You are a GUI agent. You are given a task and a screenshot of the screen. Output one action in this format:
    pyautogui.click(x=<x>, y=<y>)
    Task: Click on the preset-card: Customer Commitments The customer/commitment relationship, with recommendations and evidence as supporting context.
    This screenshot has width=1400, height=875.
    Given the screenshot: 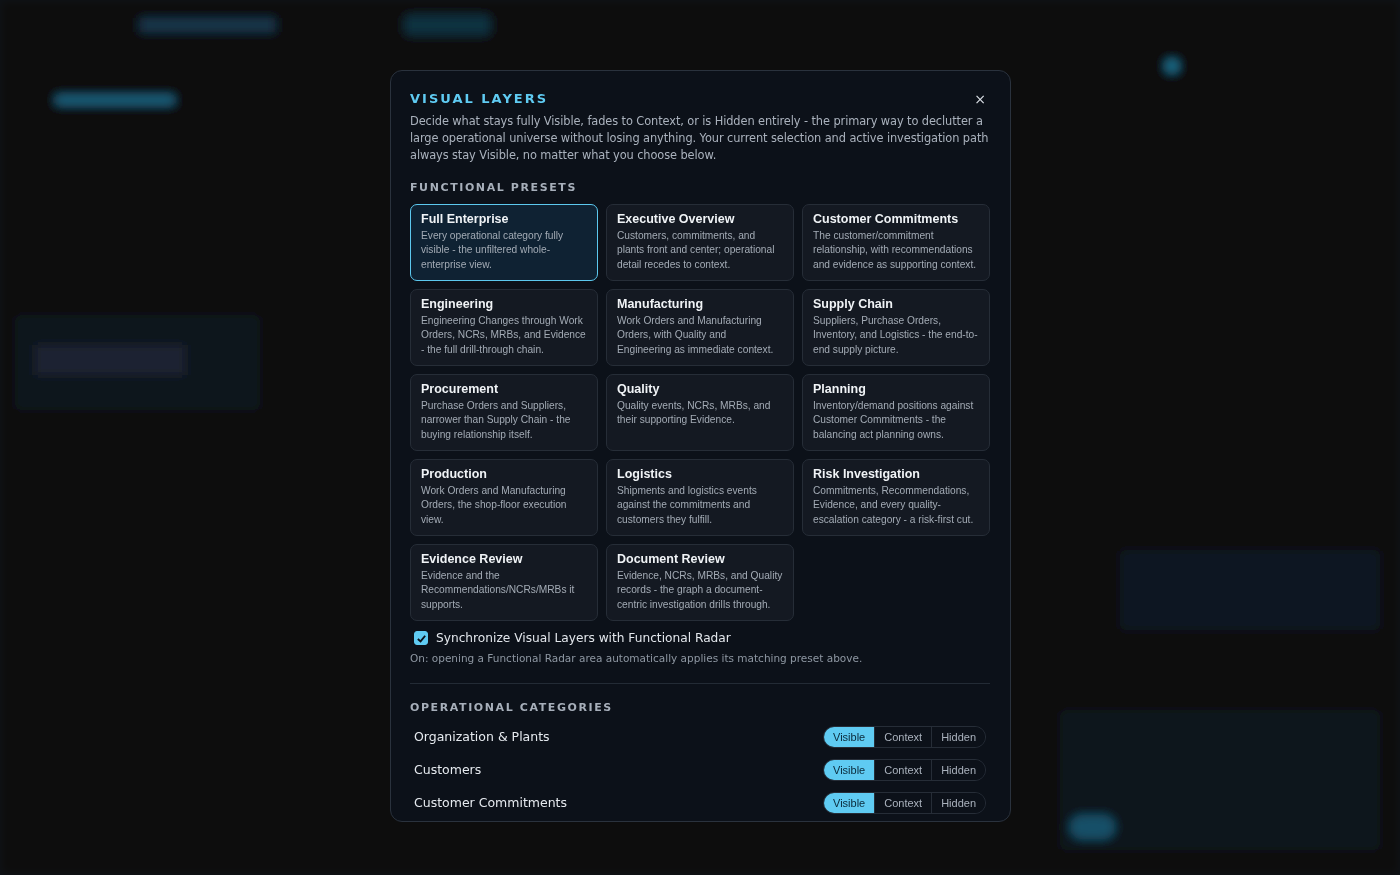 What is the action you would take?
    pyautogui.click(x=896, y=242)
    